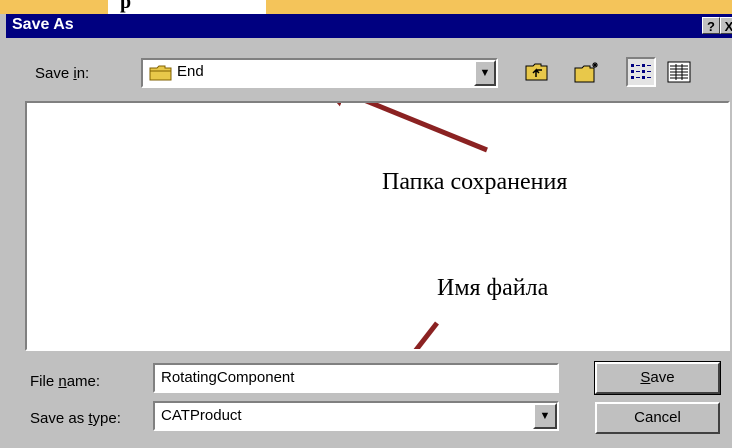 The width and height of the screenshot is (732, 448). I want to click on save-as-type-value: CATProduct, so click(201, 415).